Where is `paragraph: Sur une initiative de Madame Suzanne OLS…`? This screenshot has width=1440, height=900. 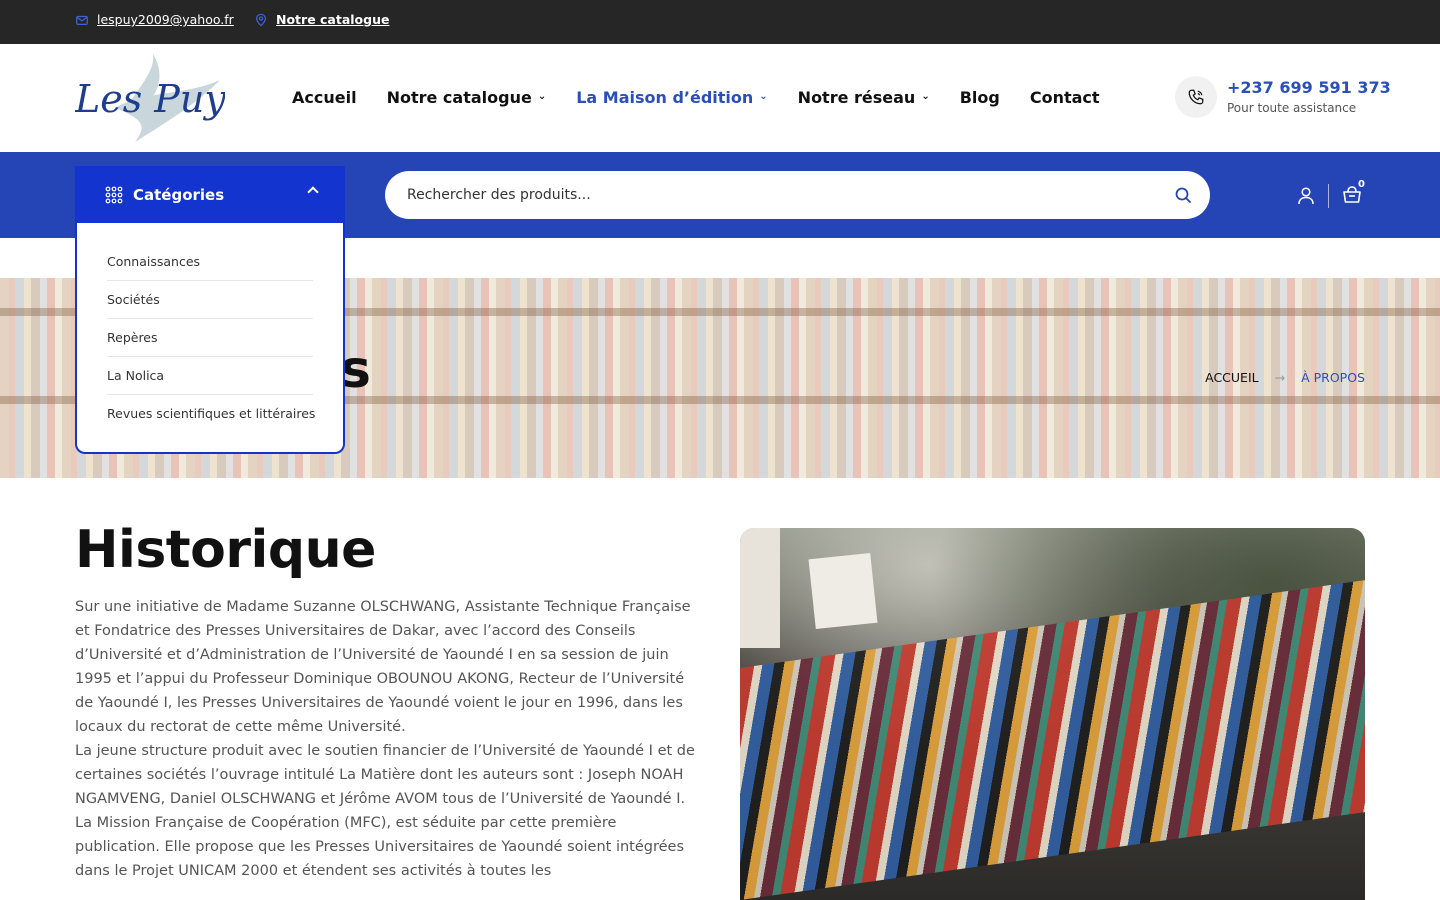
paragraph: Sur une initiative de Madame Suzanne OLS… is located at coordinates (383, 667).